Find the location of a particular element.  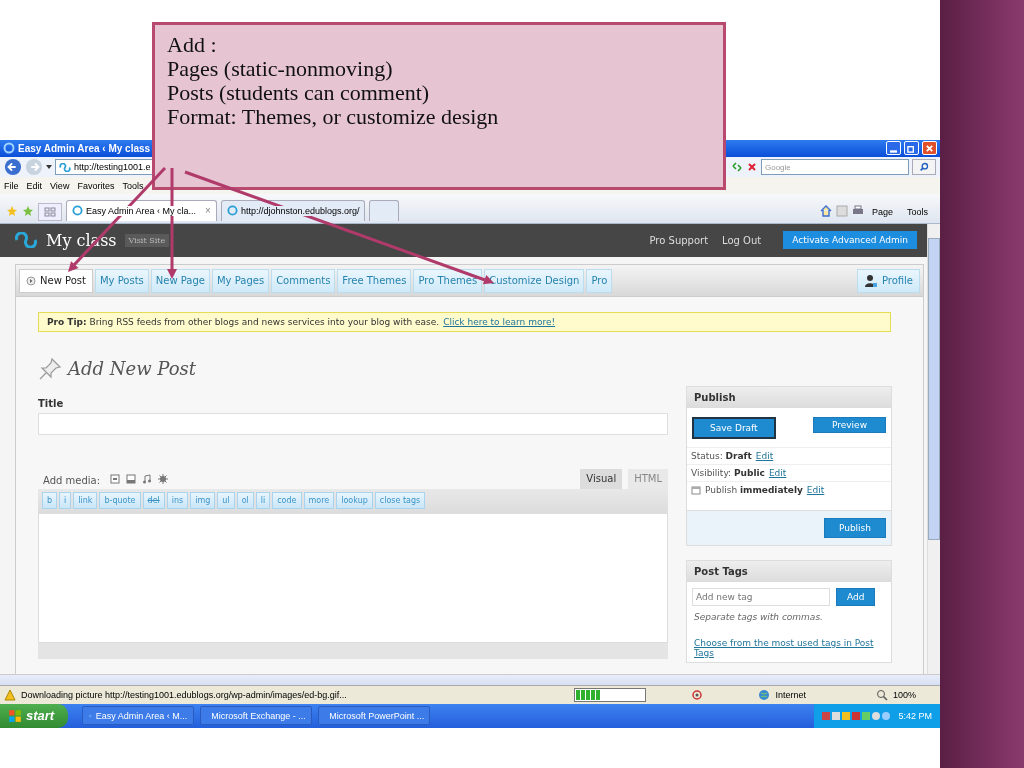

profile-tab: Profile is located at coordinates (888, 280).